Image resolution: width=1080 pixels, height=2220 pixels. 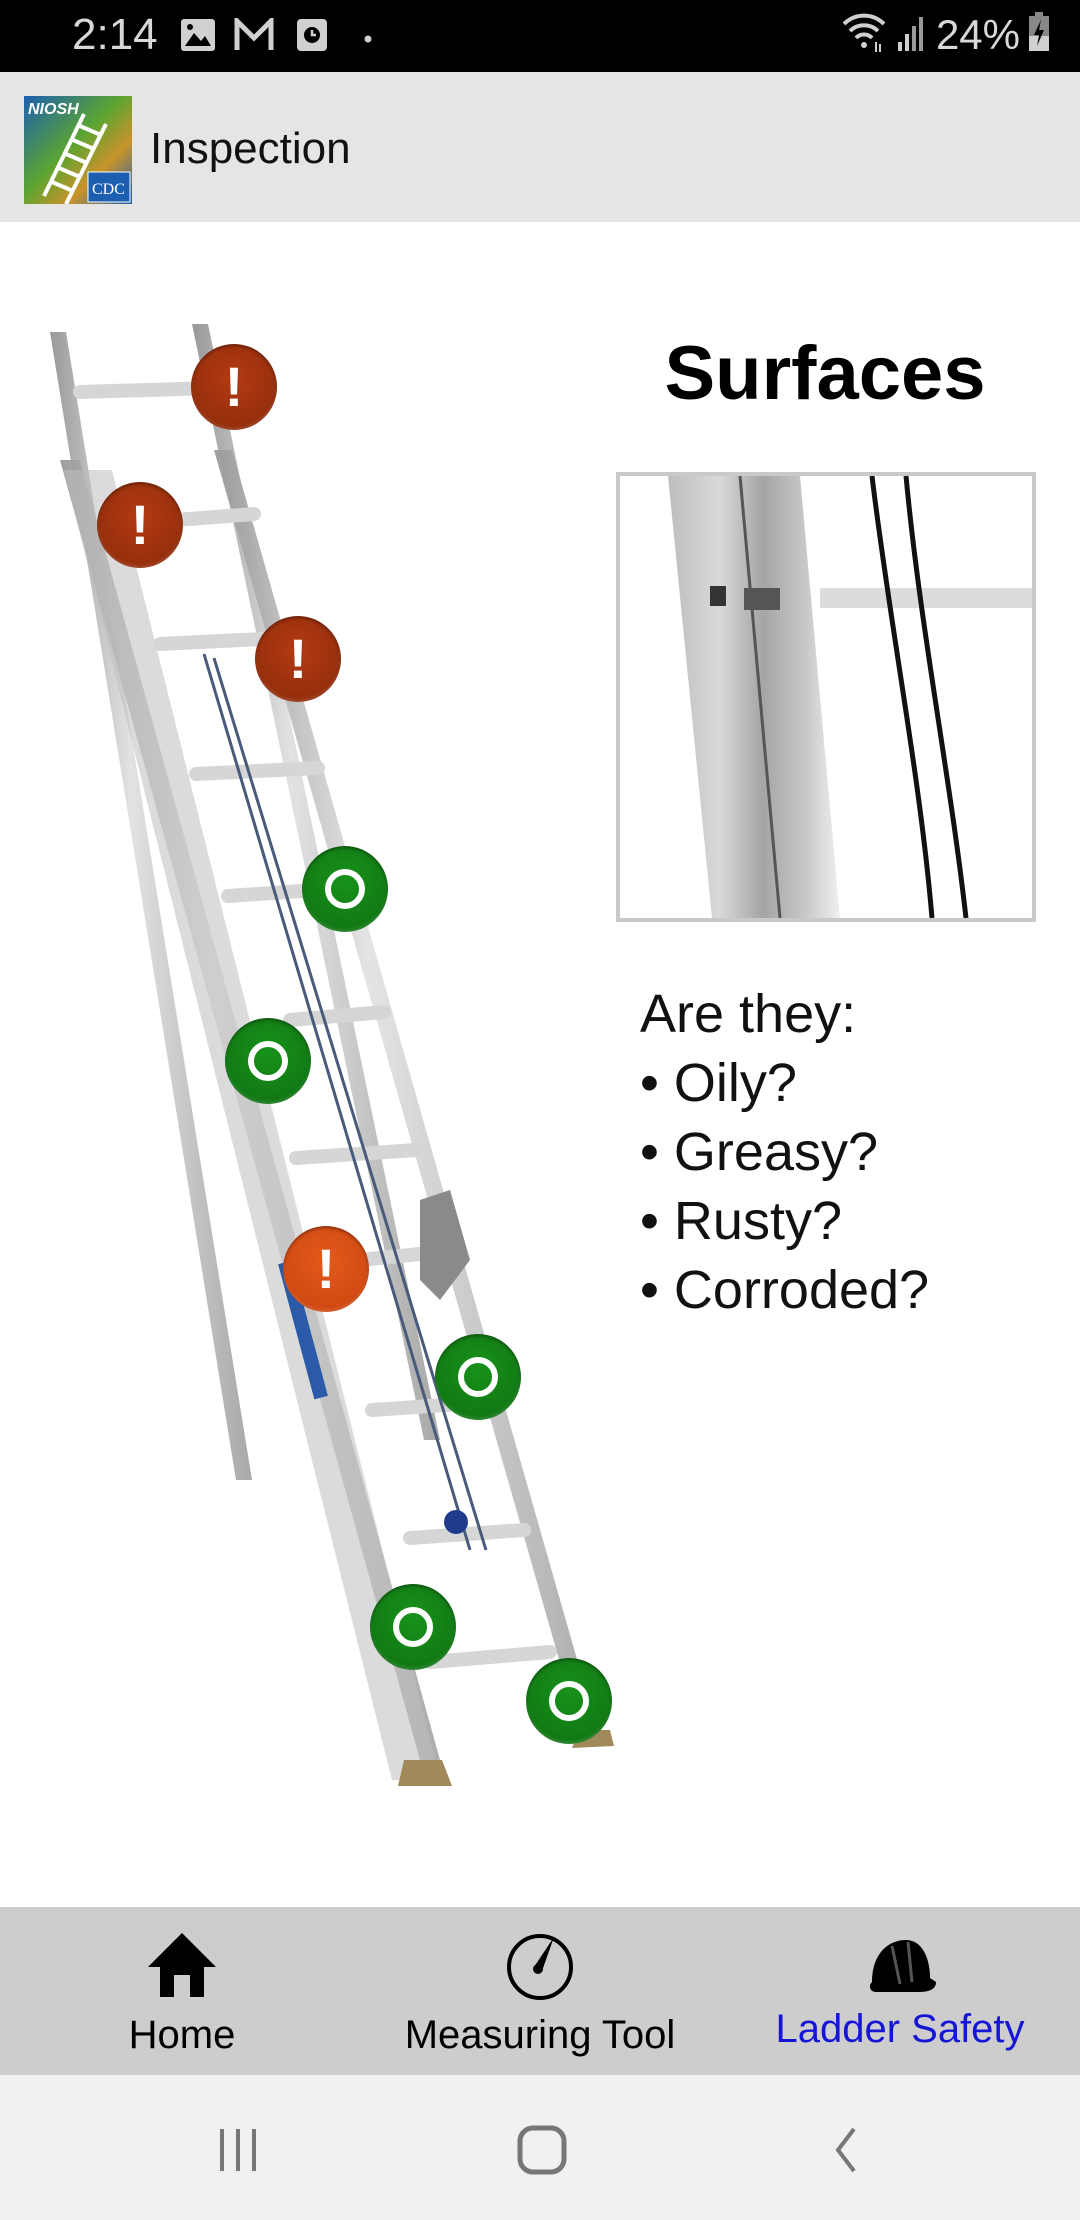 I want to click on ok-marker-feet, so click(x=569, y=1701).